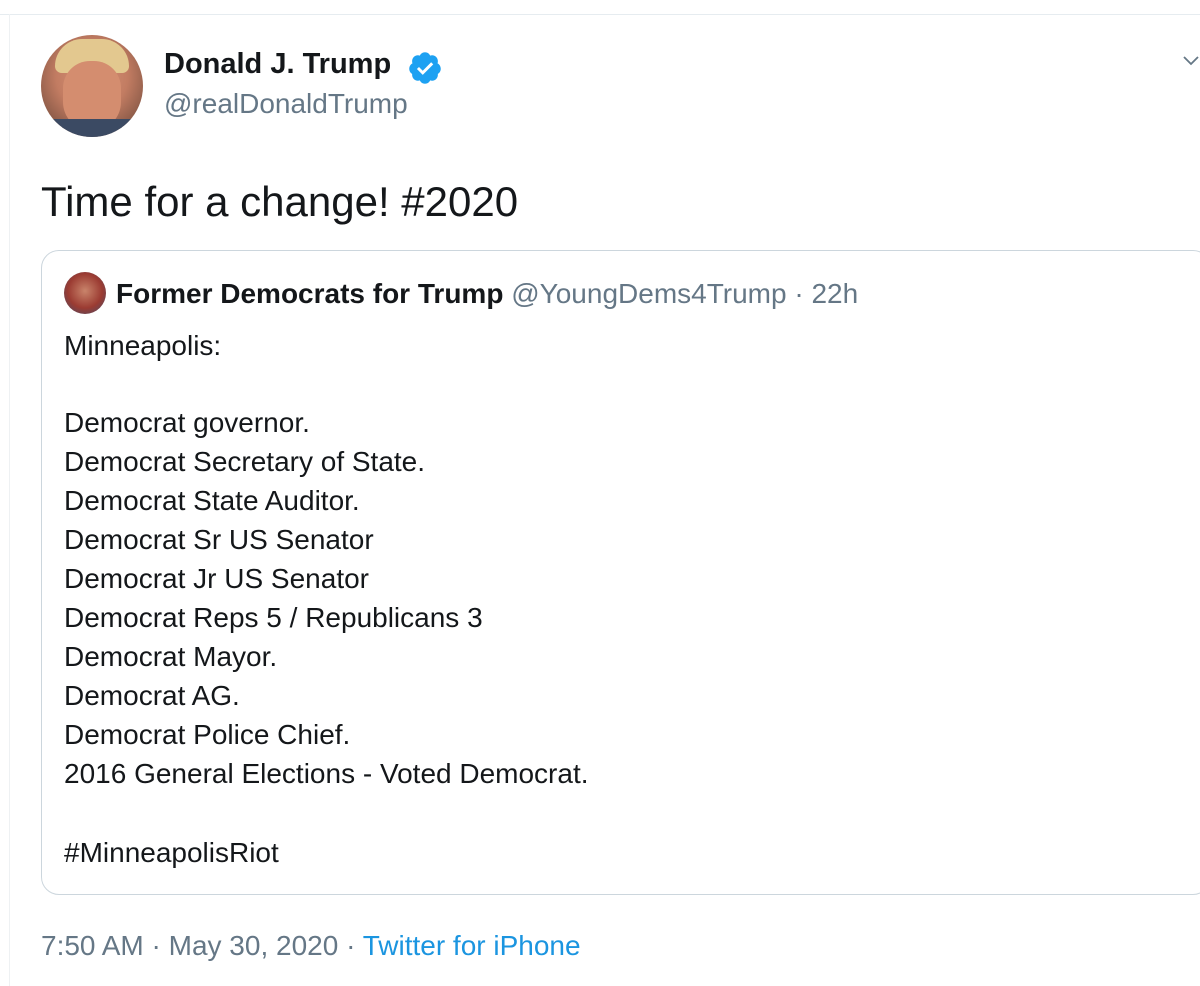 The width and height of the screenshot is (1200, 986). What do you see at coordinates (273, 617) in the screenshot?
I see `quoted-line: Democrat Reps 5 / Republicans 3` at bounding box center [273, 617].